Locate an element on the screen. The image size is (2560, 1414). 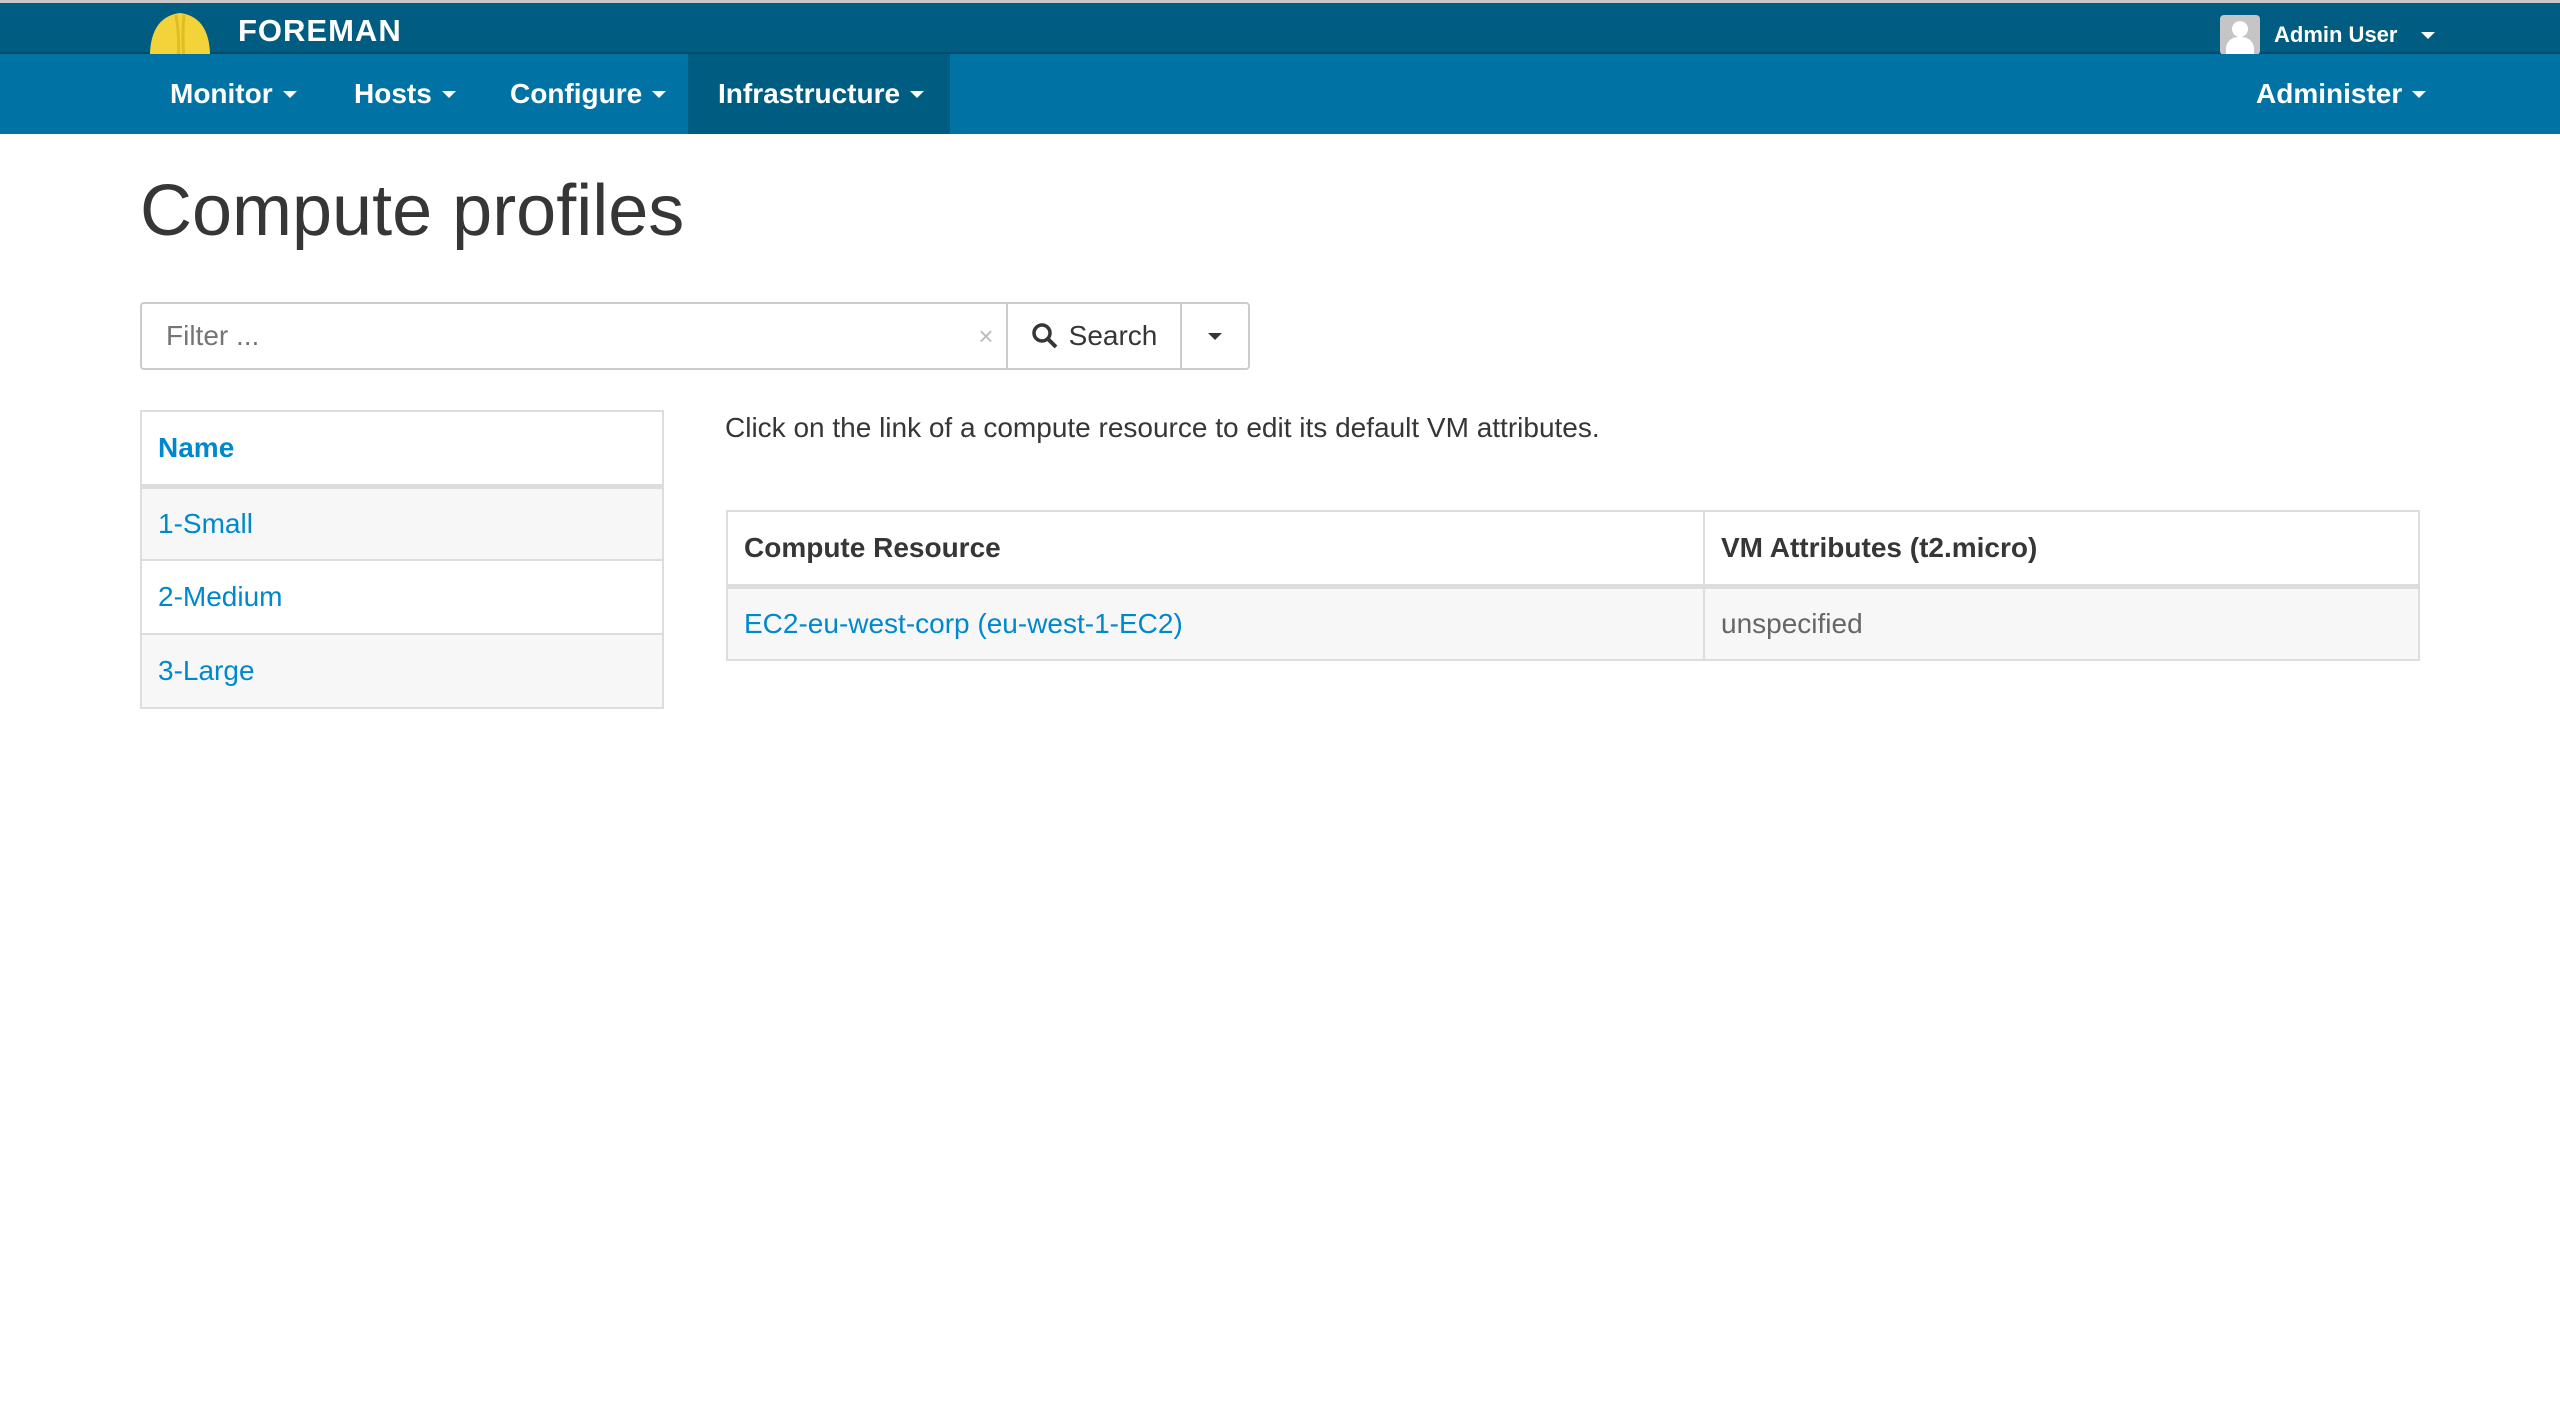
search-input is located at coordinates (554, 336).